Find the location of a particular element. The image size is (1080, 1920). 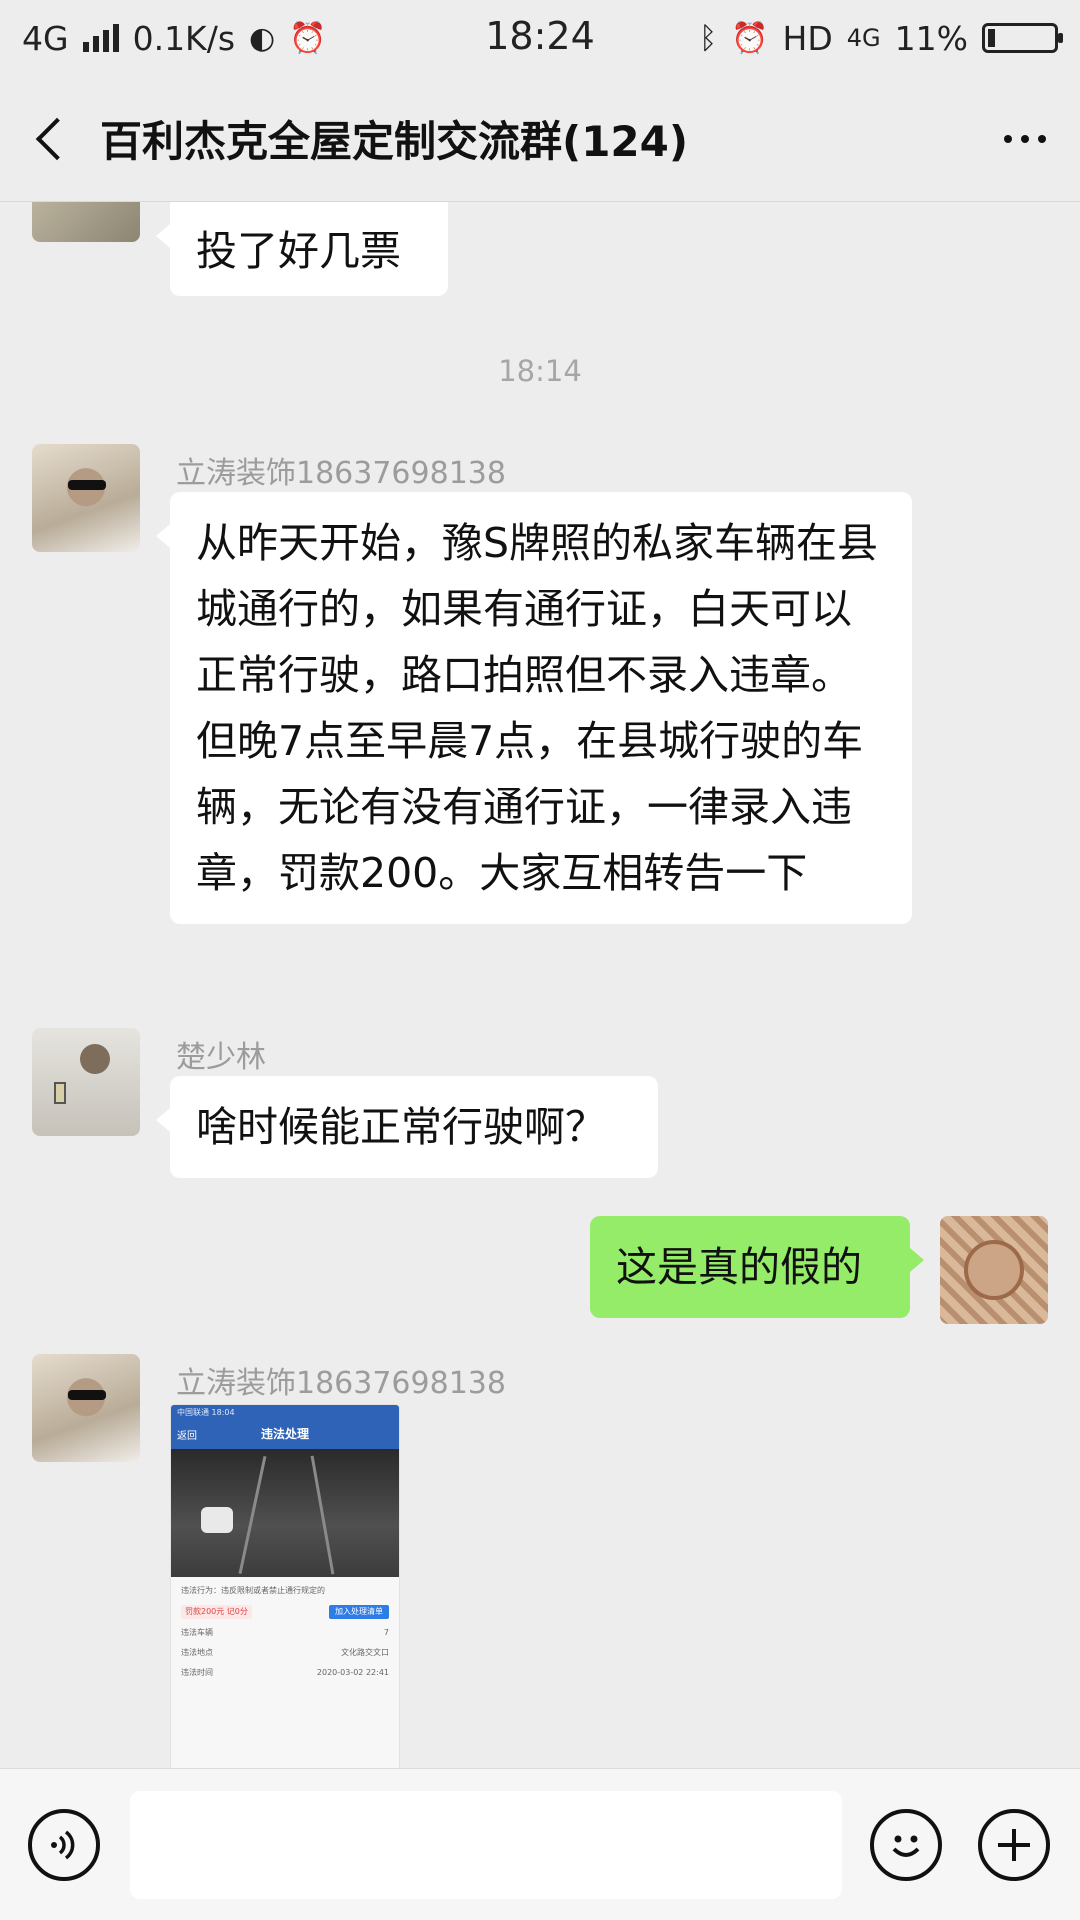

violation-row: 违法行为：违反限制或者禁止通行规定的 is located at coordinates (285, 1591).